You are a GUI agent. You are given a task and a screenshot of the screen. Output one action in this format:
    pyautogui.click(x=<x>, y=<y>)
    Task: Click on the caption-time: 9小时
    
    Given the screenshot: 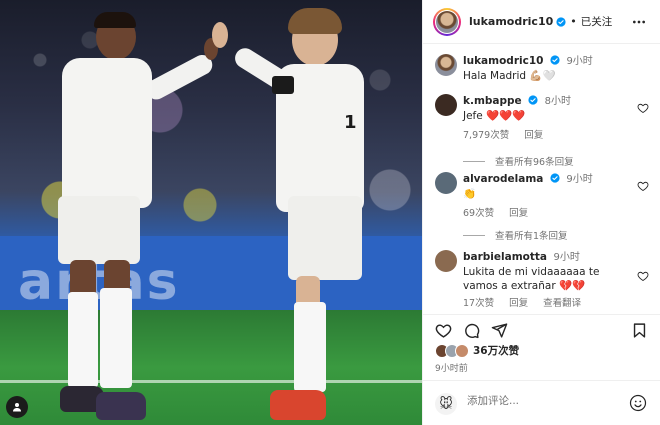 What is the action you would take?
    pyautogui.click(x=579, y=61)
    